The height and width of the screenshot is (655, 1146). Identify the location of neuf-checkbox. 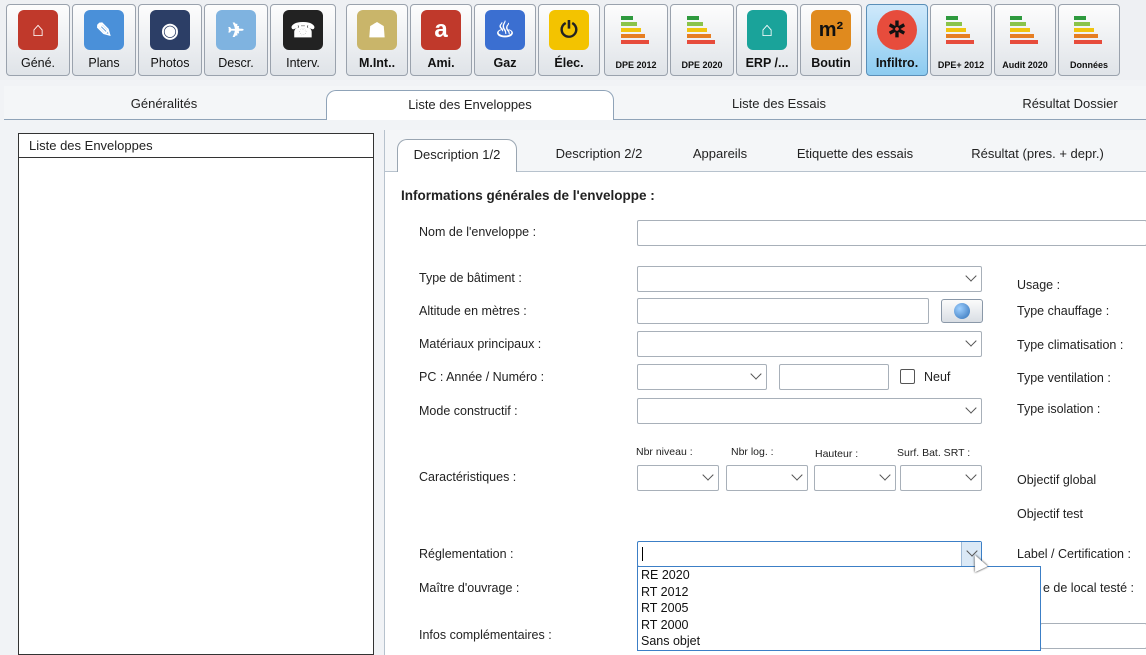
(907, 376).